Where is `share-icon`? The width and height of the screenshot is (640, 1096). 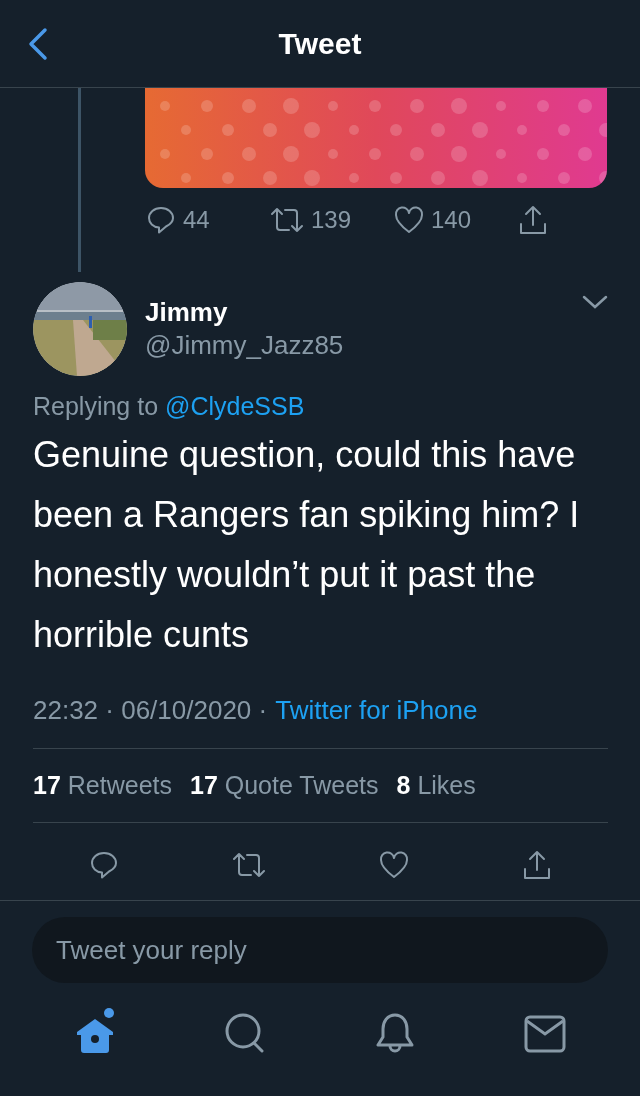 share-icon is located at coordinates (533, 220).